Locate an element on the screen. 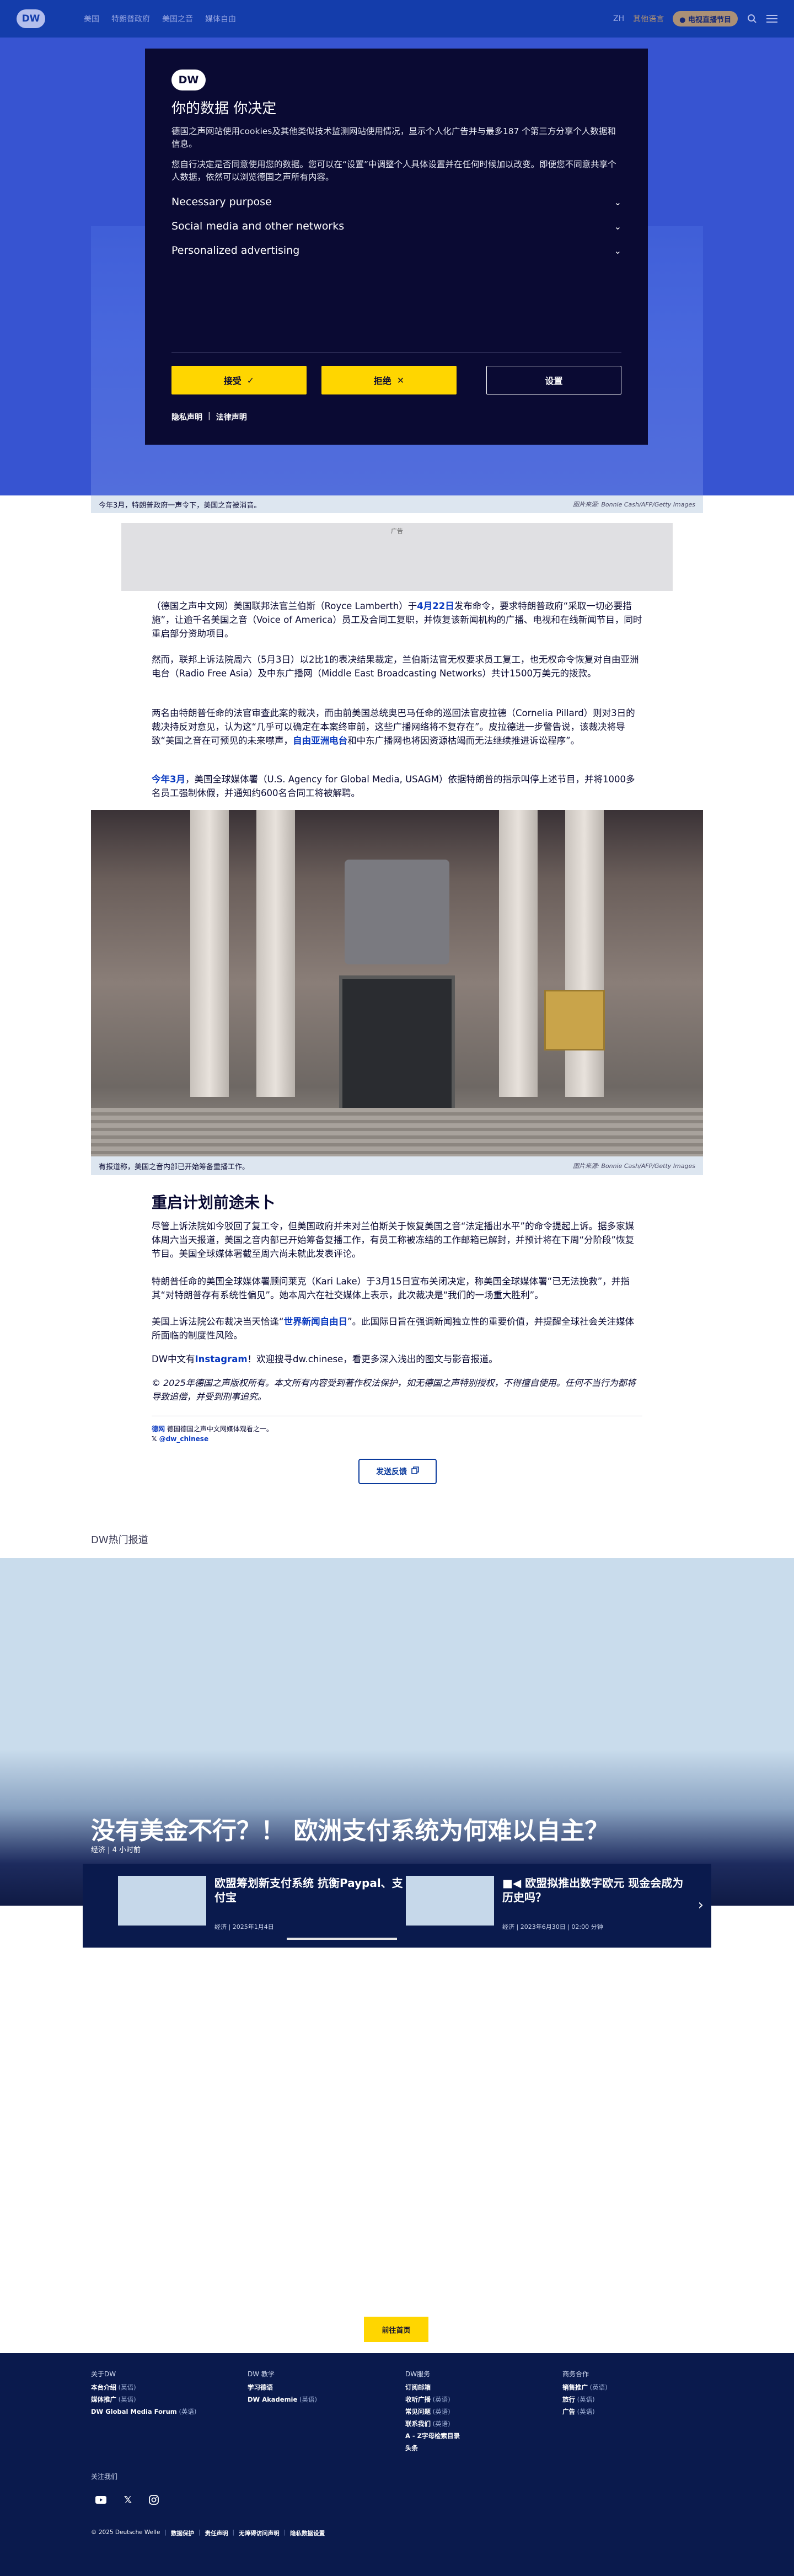  reject-label: 拒绝 is located at coordinates (382, 381).